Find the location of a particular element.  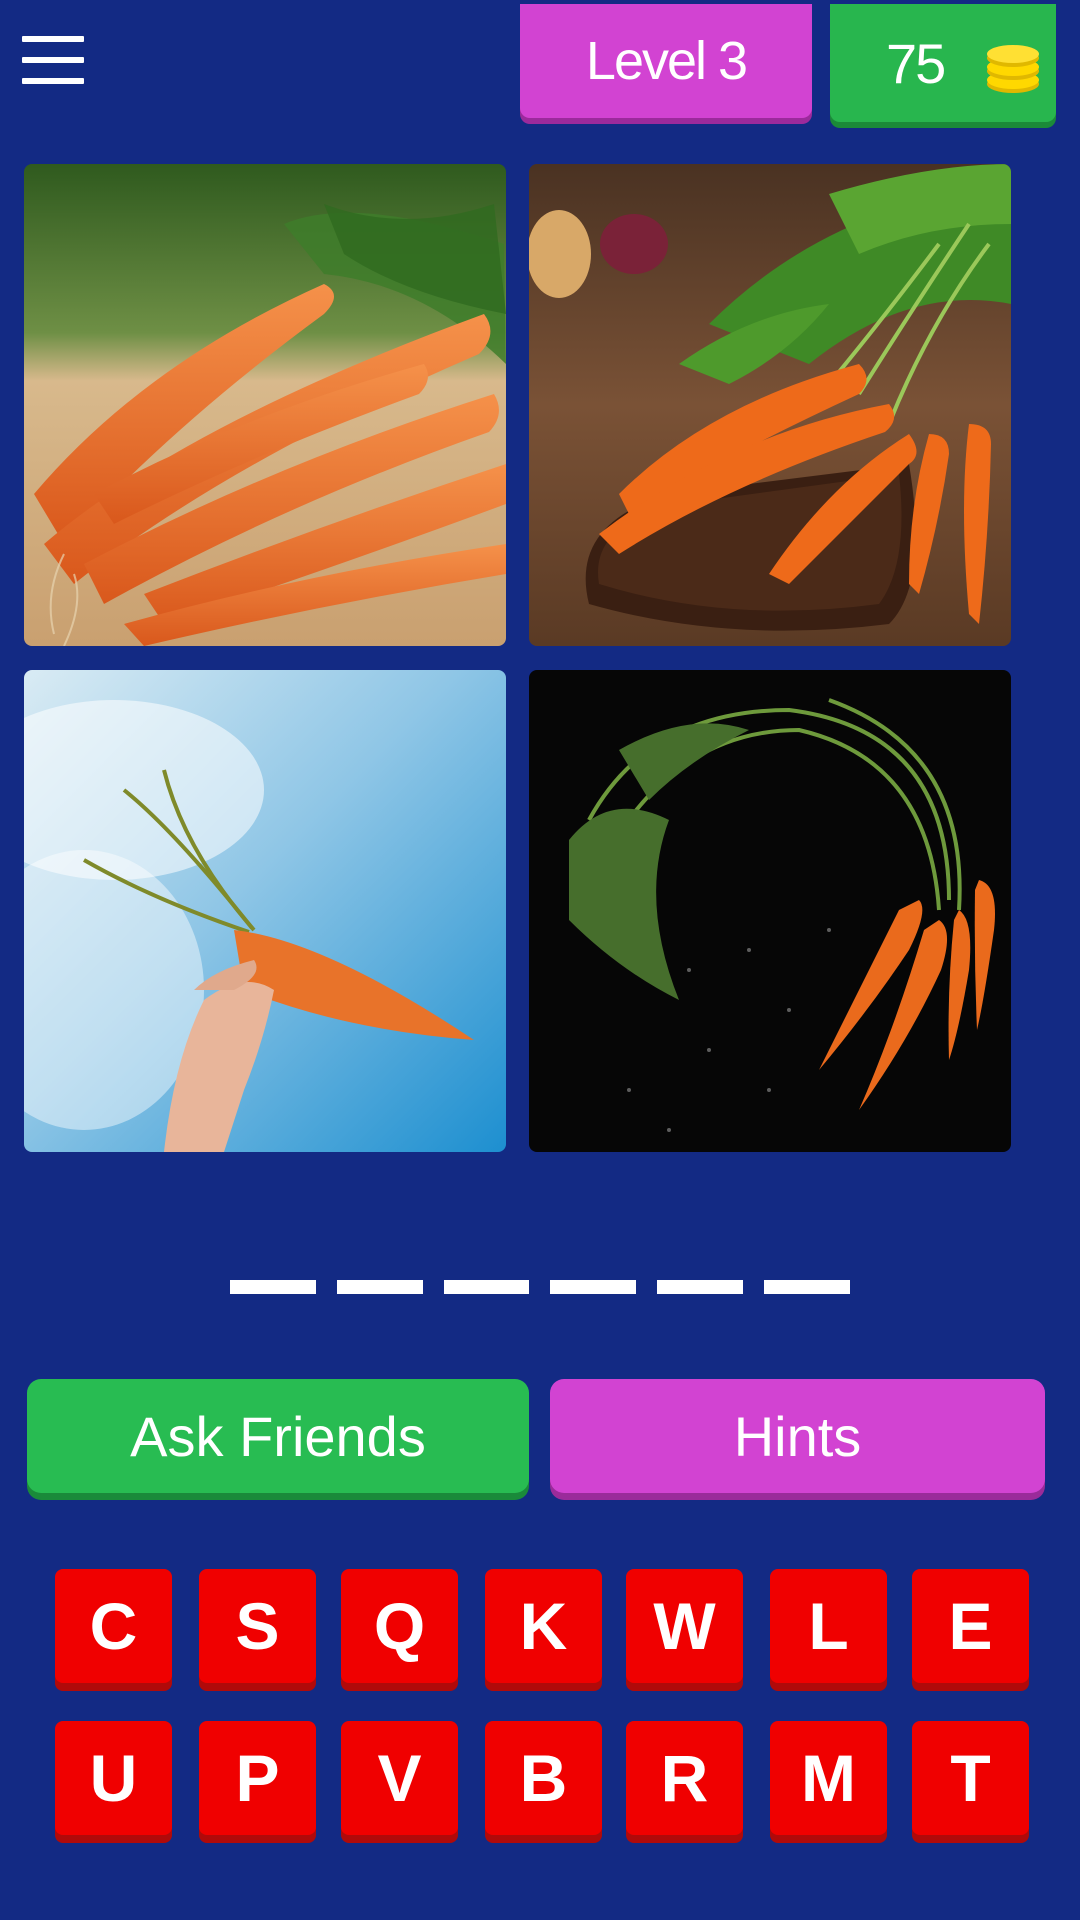

letter-key: K is located at coordinates (543, 1626).